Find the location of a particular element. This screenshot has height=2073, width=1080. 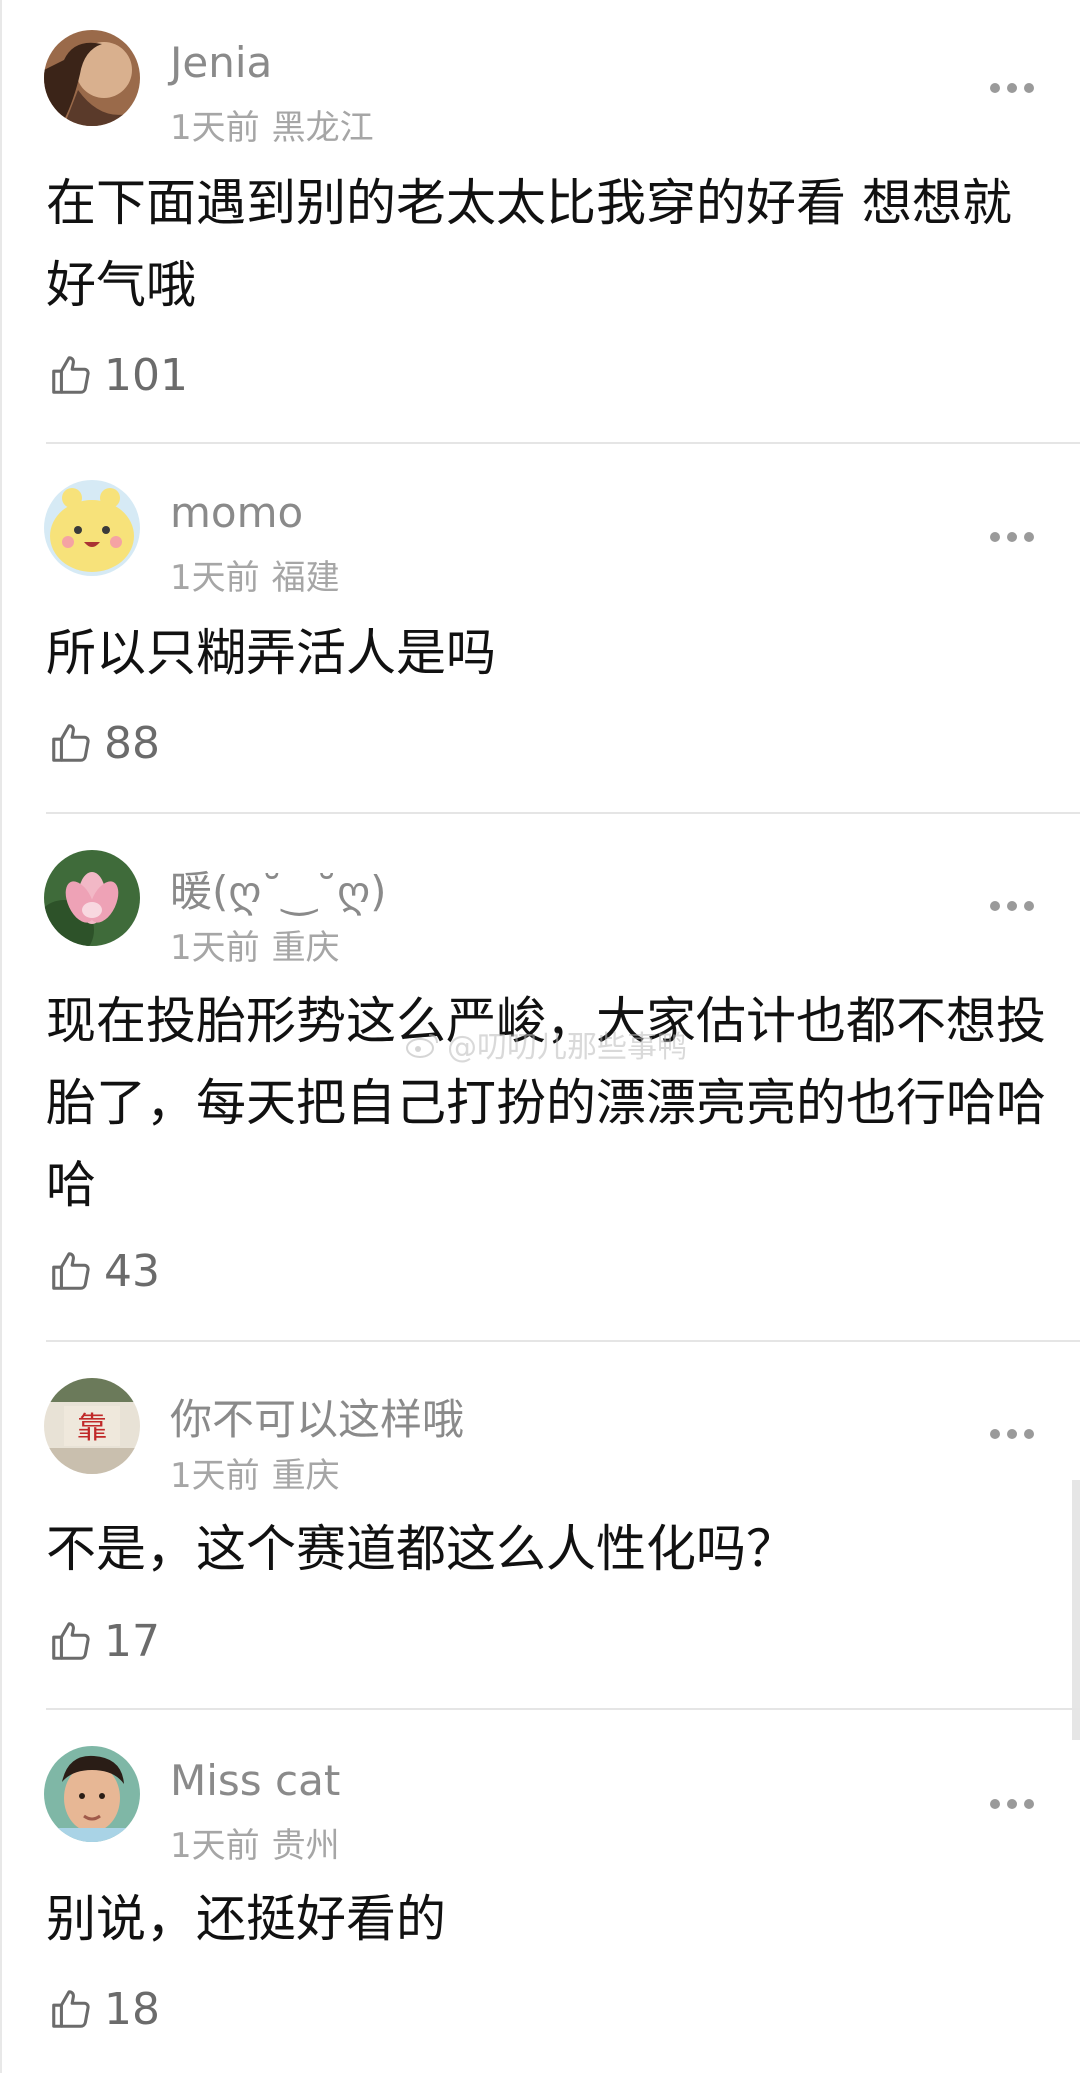

comment-text: 不是，这个赛道都这么人性化吗？ is located at coordinates (421, 1549).